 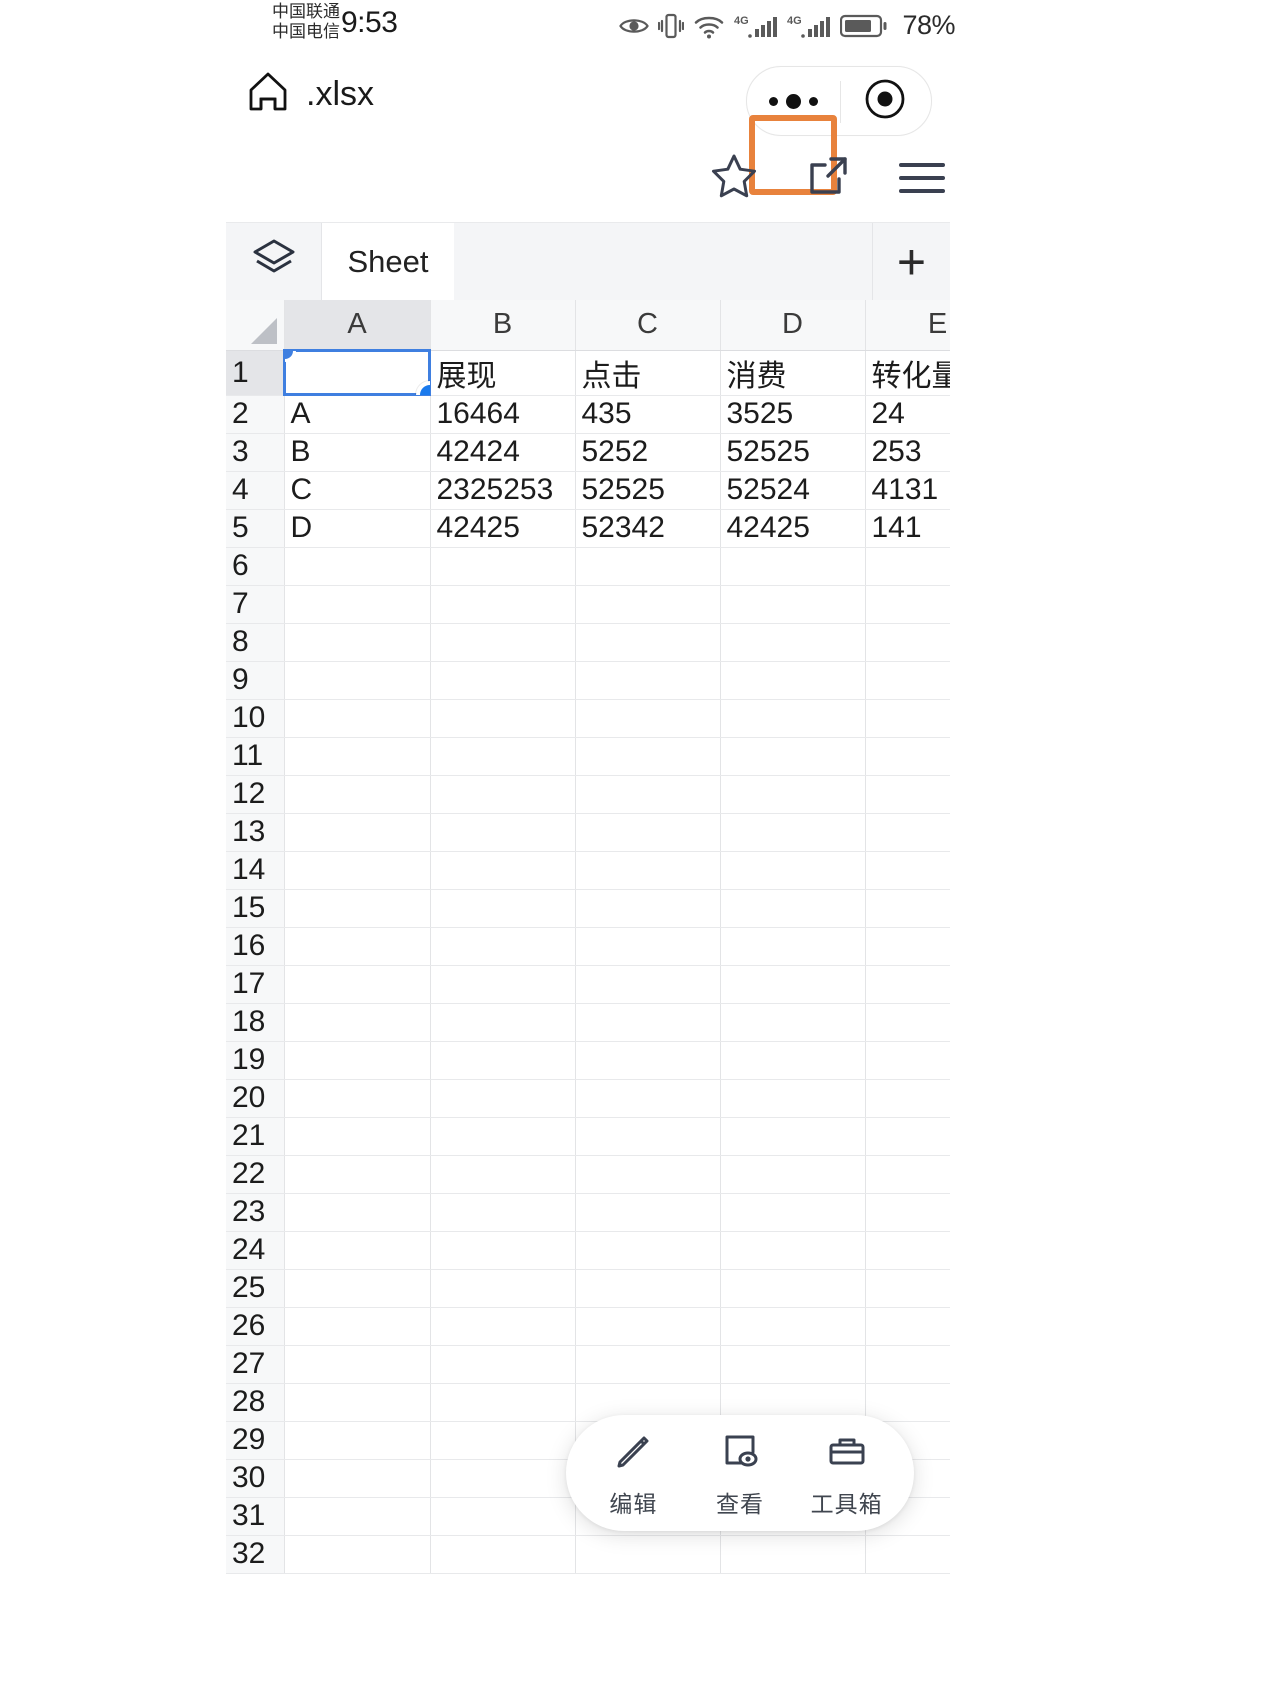 What do you see at coordinates (648, 1364) in the screenshot?
I see `cell-c27` at bounding box center [648, 1364].